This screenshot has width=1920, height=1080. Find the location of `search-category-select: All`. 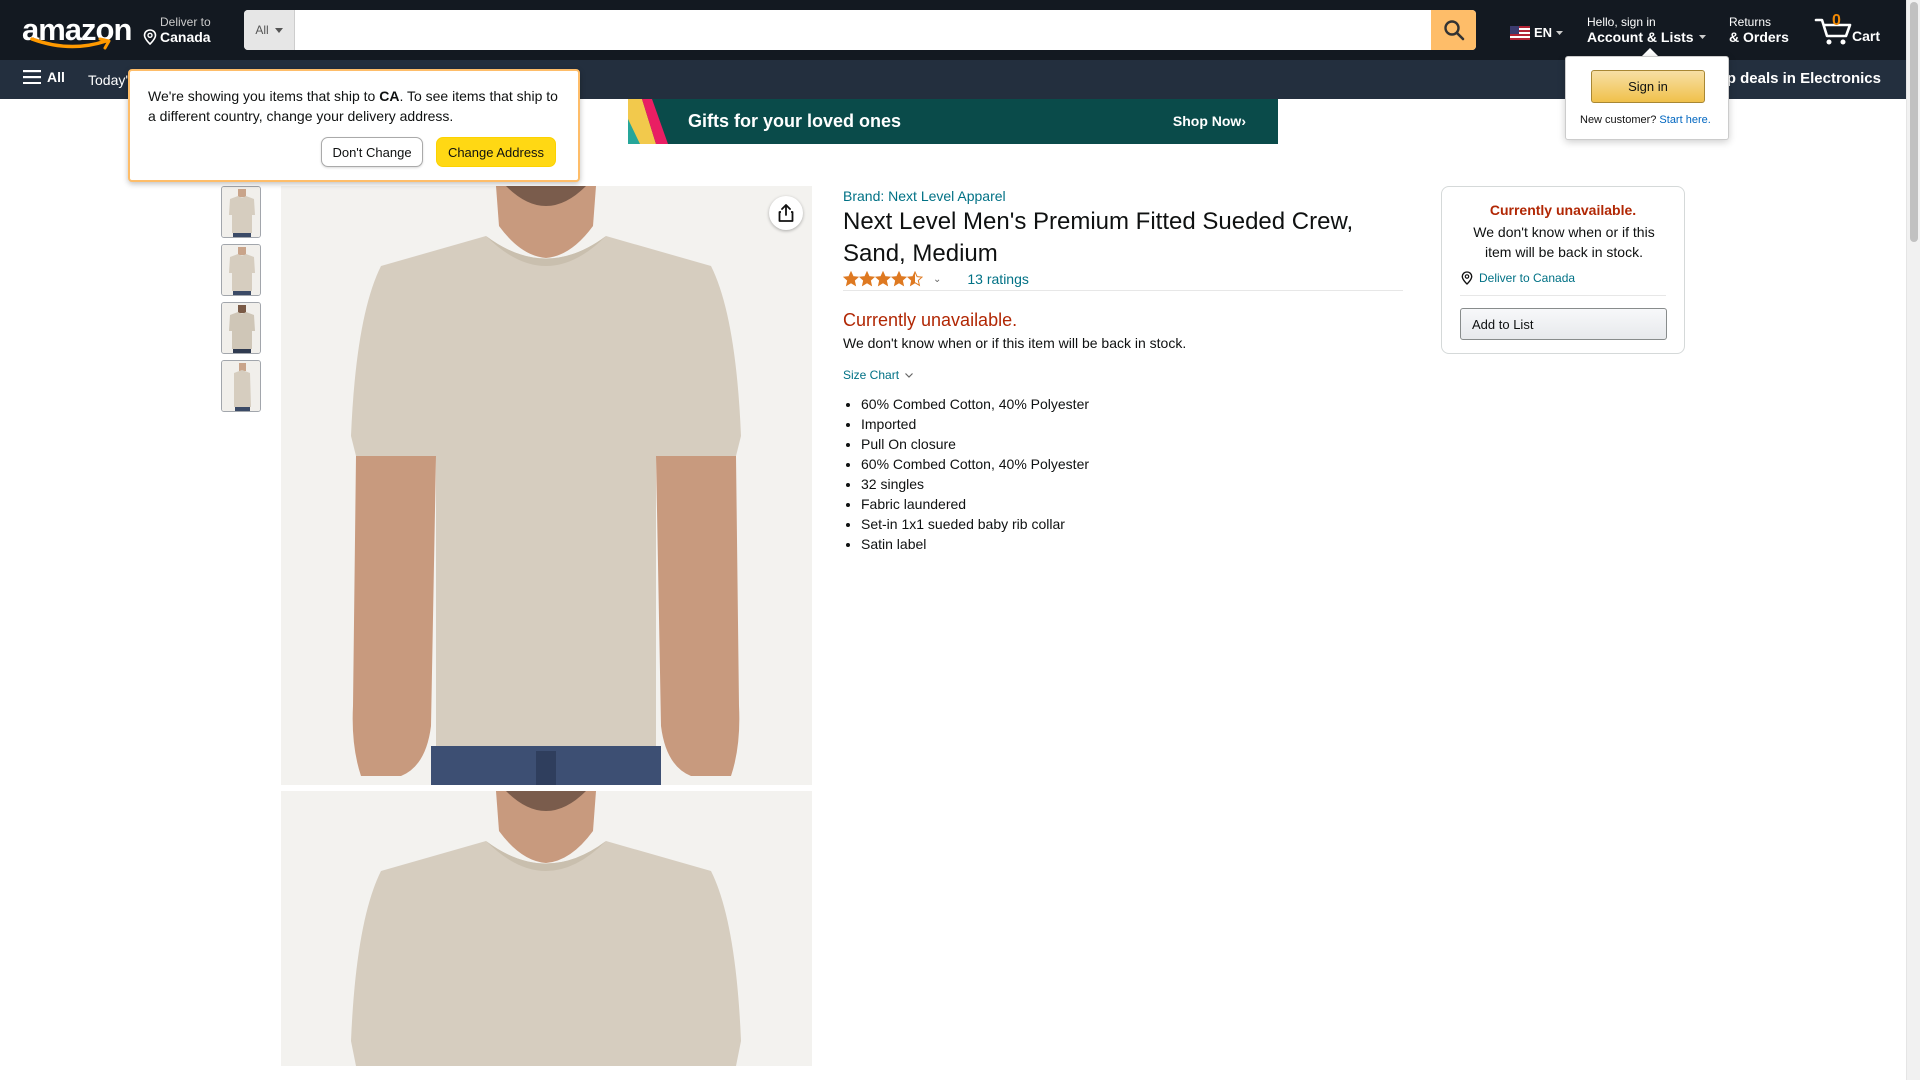

search-category-select: All is located at coordinates (269, 30).